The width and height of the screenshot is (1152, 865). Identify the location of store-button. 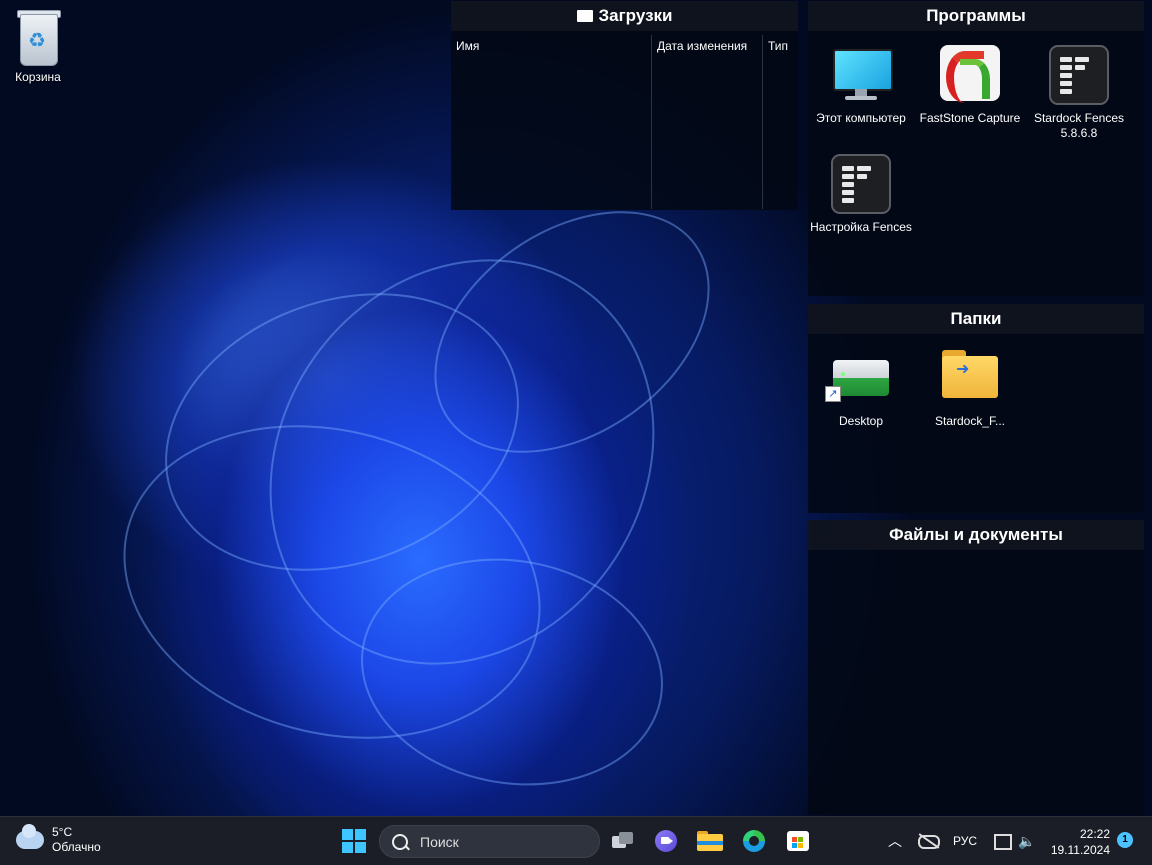
(798, 841).